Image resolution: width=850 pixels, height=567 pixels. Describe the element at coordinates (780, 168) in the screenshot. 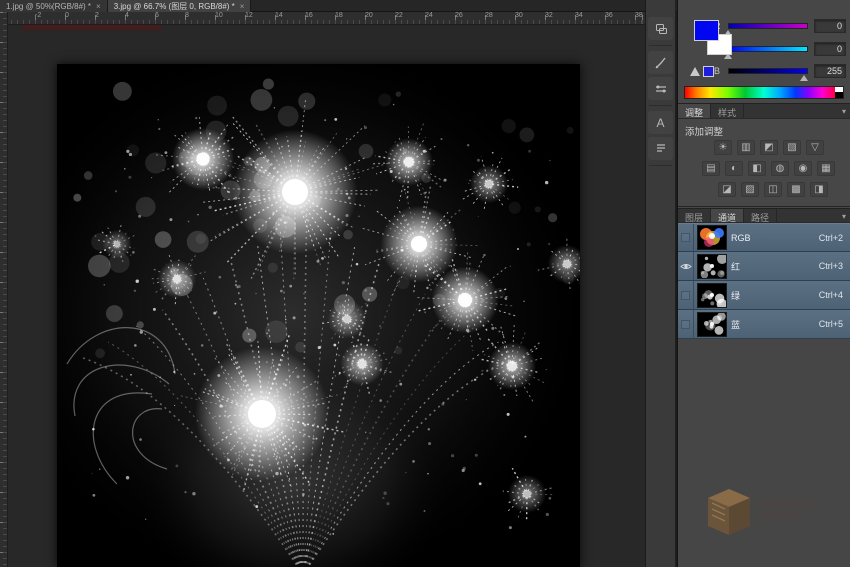

I see `photo-filter-icon: ◍` at that location.